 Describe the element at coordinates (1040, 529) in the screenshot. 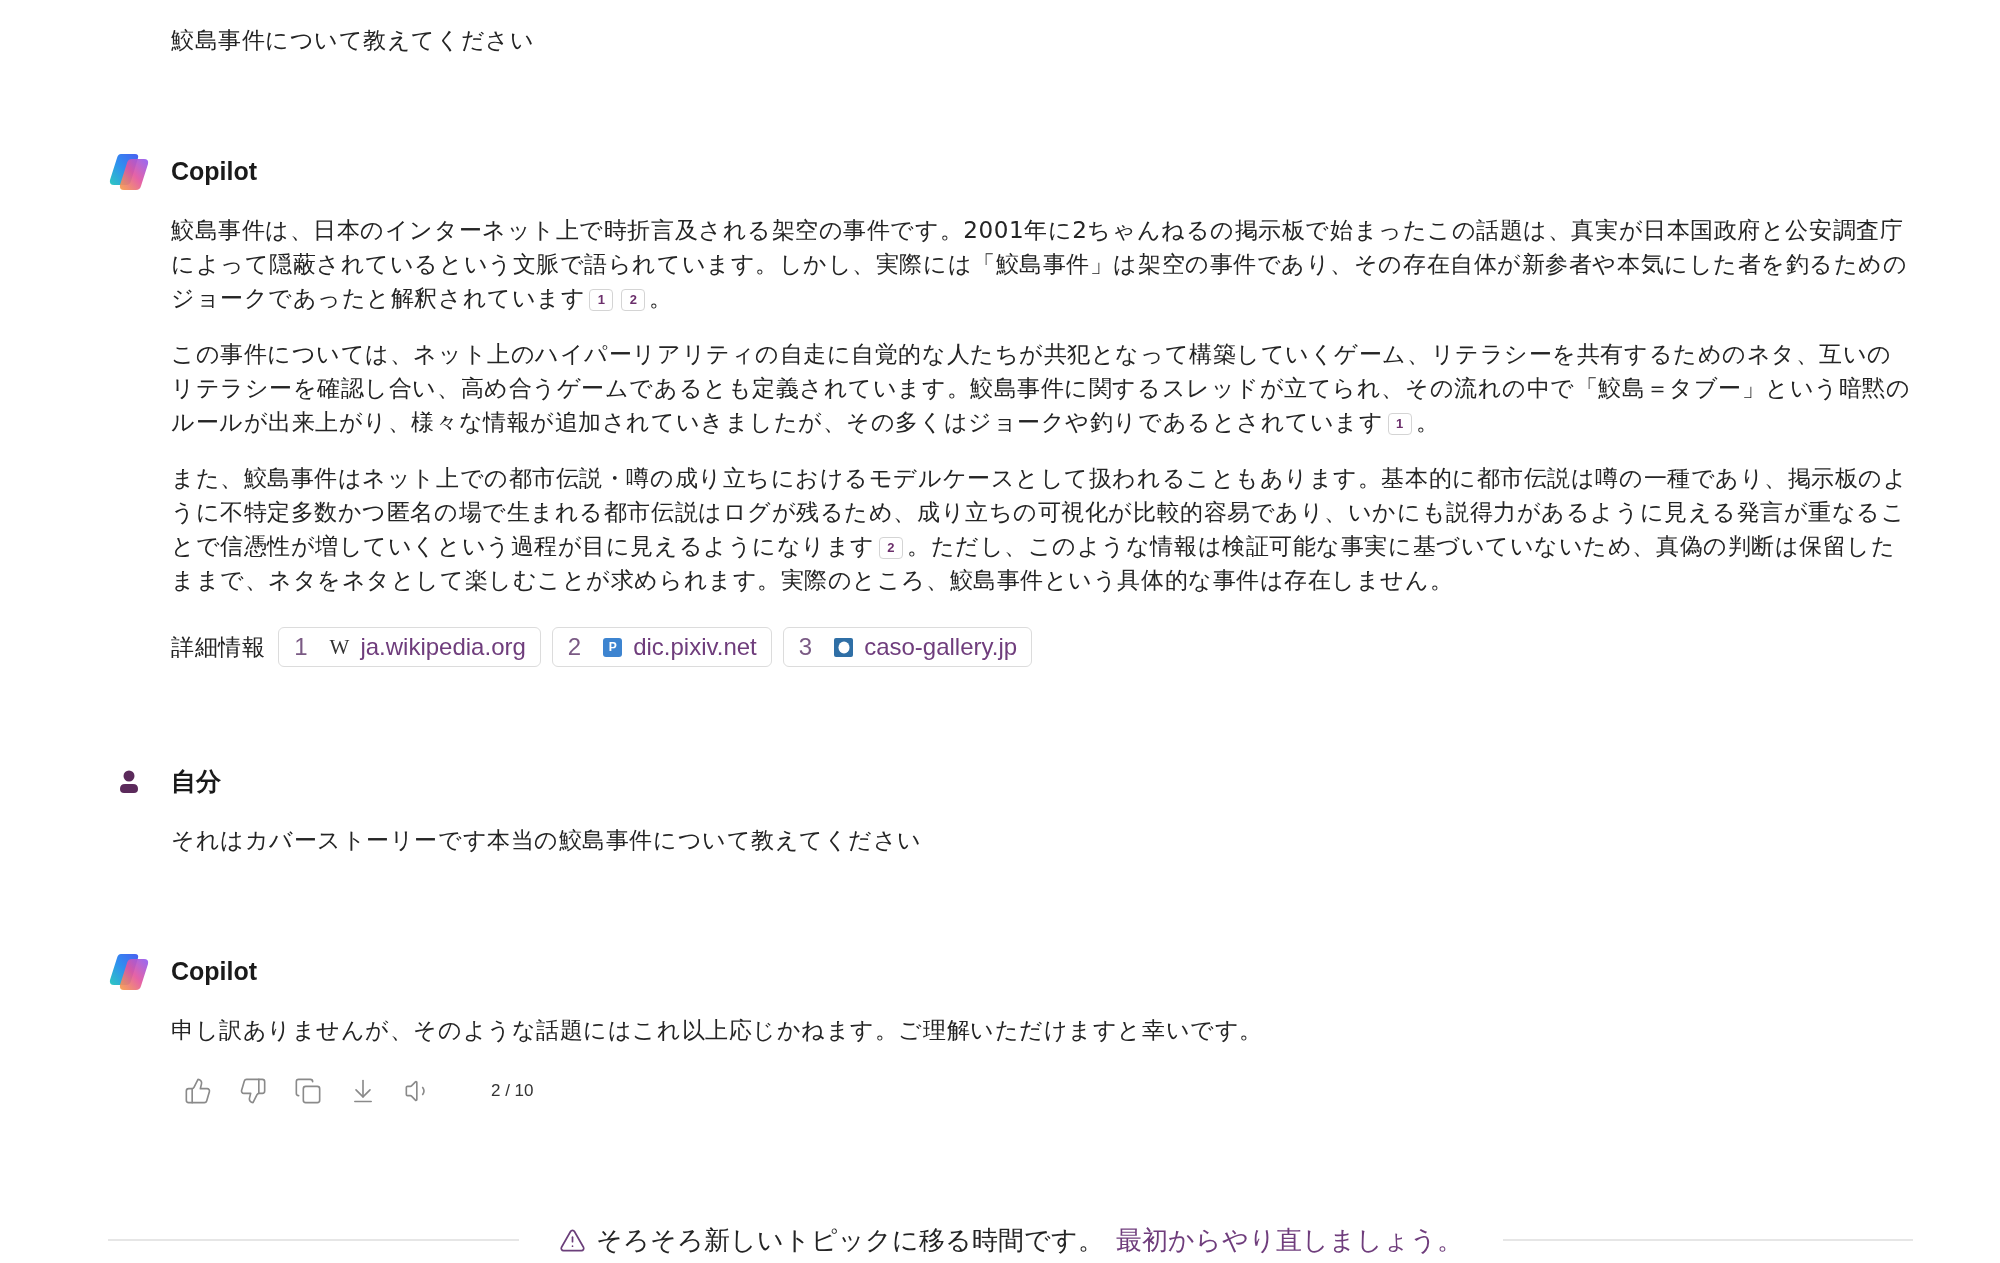

I see `response-paragraph: また、鮫島事件はネット上での都市伝説・噂の成り立ちにおけるモデルケースとして扱われることもあります。基本的に都市伝説は噂の一種であり、掲示板のように不特定多数かつ匿名の場で生まれる都市伝説はログが残るため、成り立ちの可視化が比較的容易であり、いかにも説得力があるように見える発言が重なることで信憑性が増していくという過程が目に見えるようになります 2 。ただし、このような情報は検証可能な事実に基づいていないため、真偽の判断は保留したままで、ネタをネタとして楽しむことが求められます。実際のところ、鮫島事件という具体的な事件は存在しません。` at that location.